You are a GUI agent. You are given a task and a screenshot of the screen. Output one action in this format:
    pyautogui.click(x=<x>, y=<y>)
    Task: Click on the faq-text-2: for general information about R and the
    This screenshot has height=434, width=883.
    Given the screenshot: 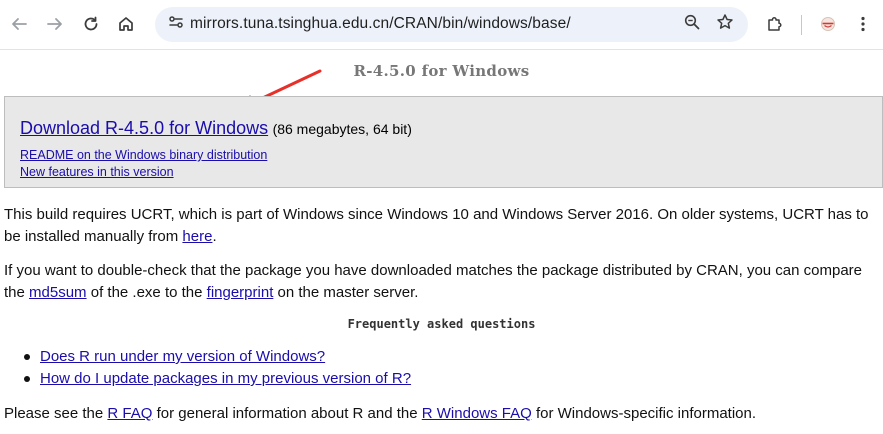 What is the action you would take?
    pyautogui.click(x=287, y=413)
    